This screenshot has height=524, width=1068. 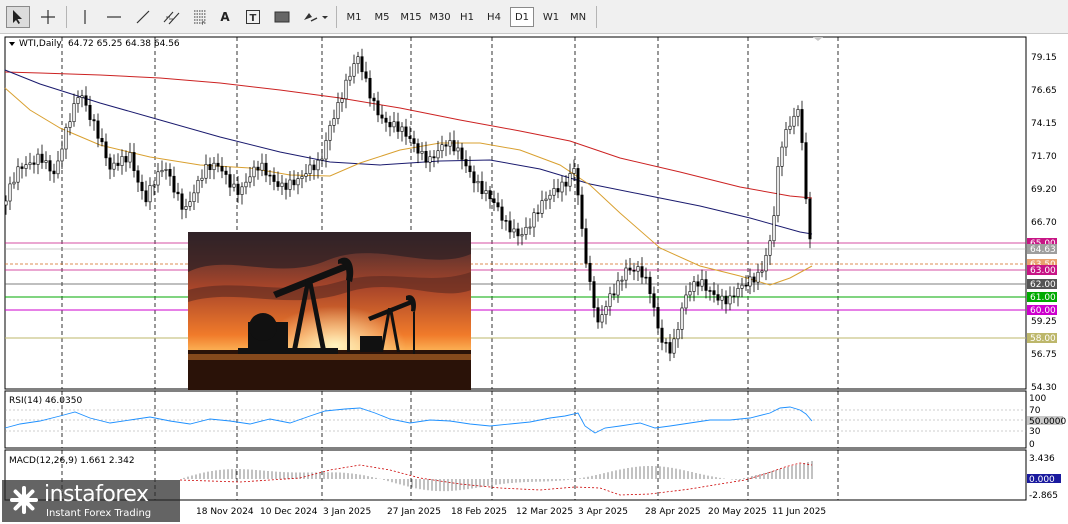 I want to click on trendline-icon, so click(x=143, y=17).